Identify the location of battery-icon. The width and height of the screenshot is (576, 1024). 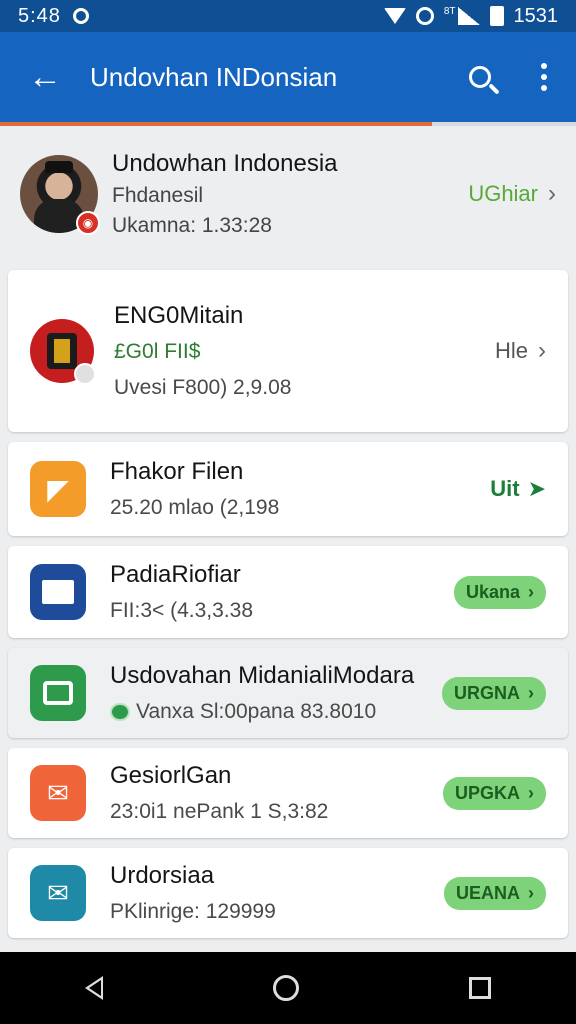
(496, 16).